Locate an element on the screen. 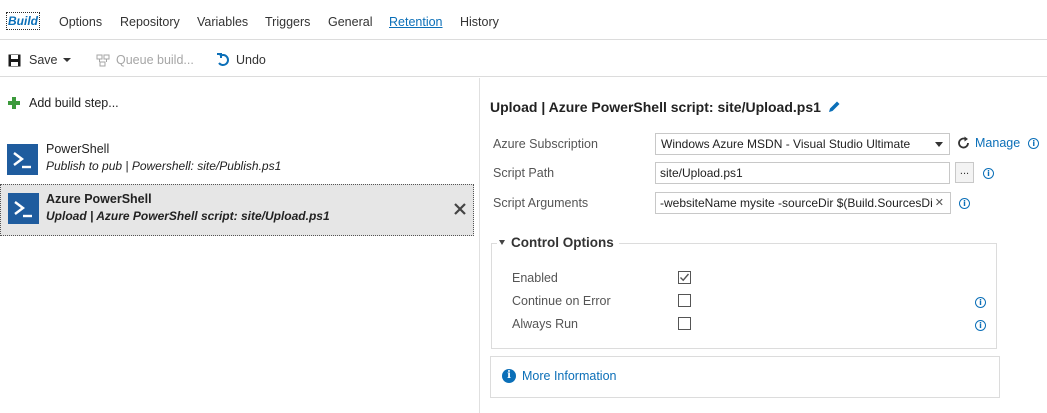 This screenshot has height=413, width=1047. script-path-label: Script Path is located at coordinates (524, 173).